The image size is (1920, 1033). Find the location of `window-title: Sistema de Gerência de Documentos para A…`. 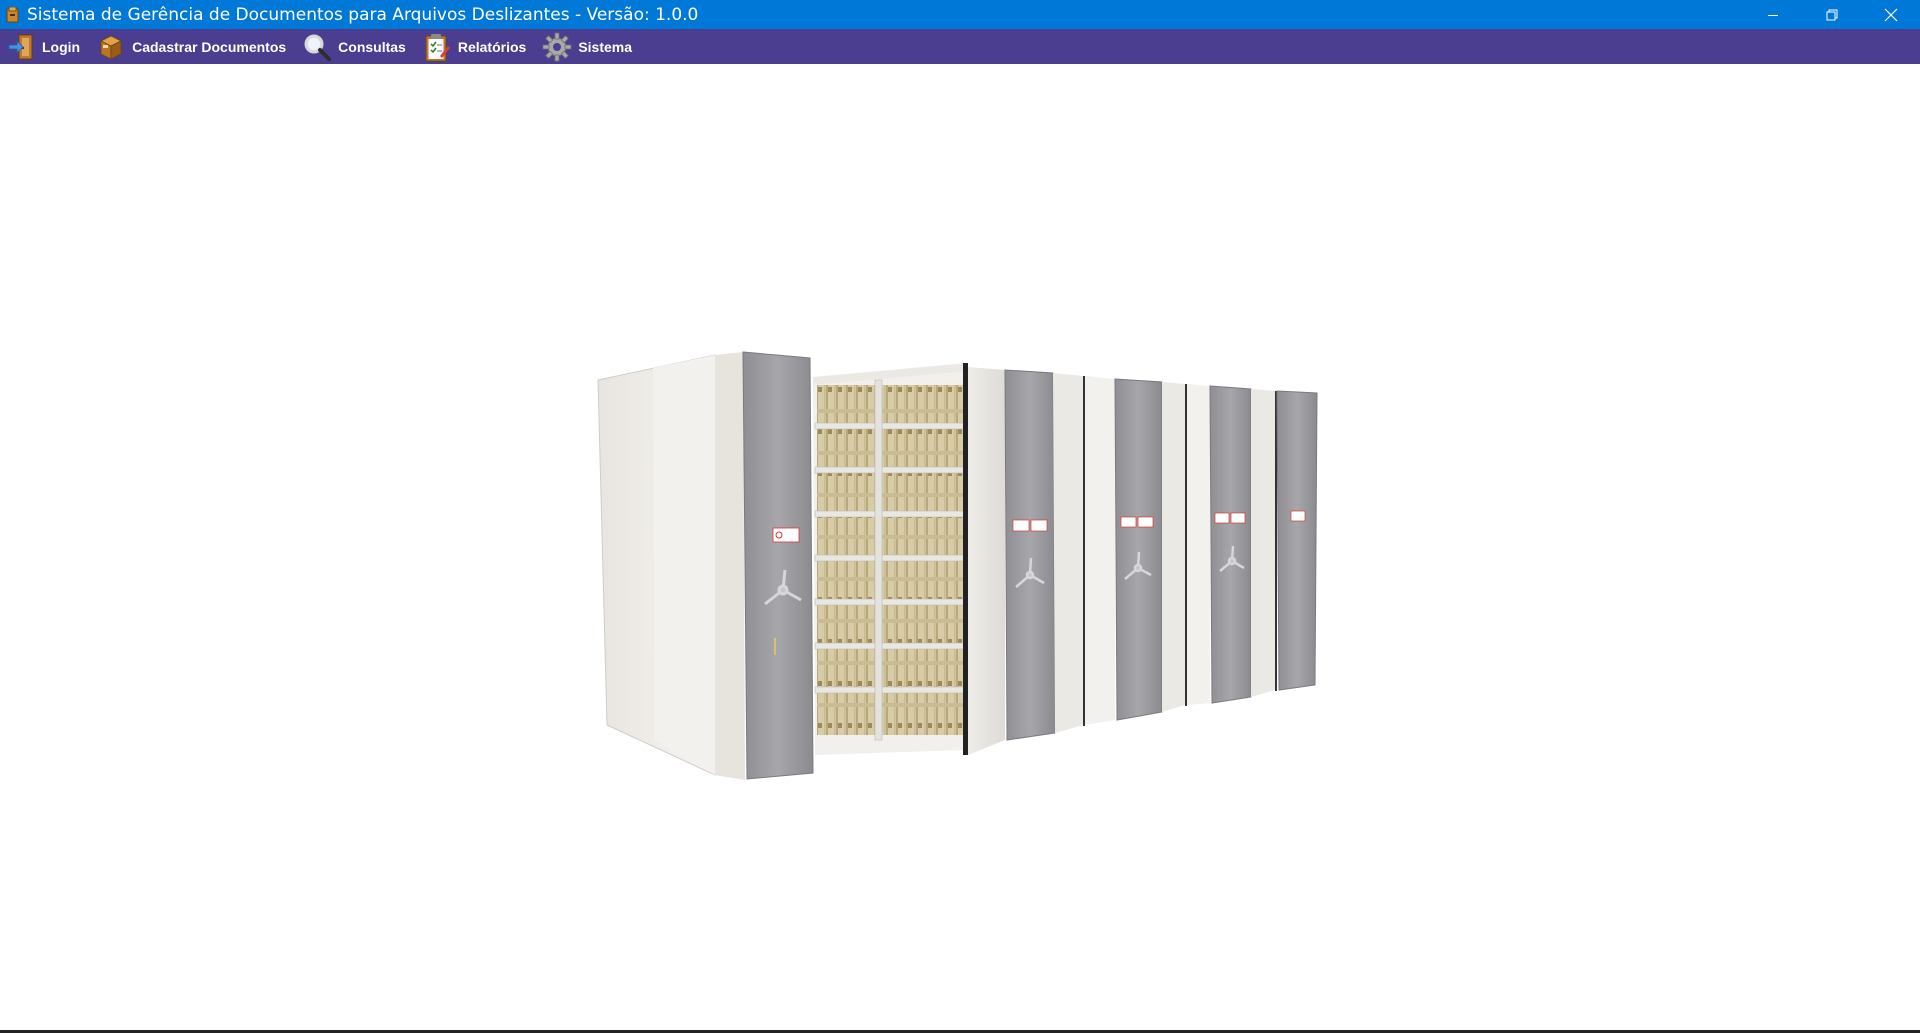

window-title: Sistema de Gerência de Documentos para A… is located at coordinates (363, 14).